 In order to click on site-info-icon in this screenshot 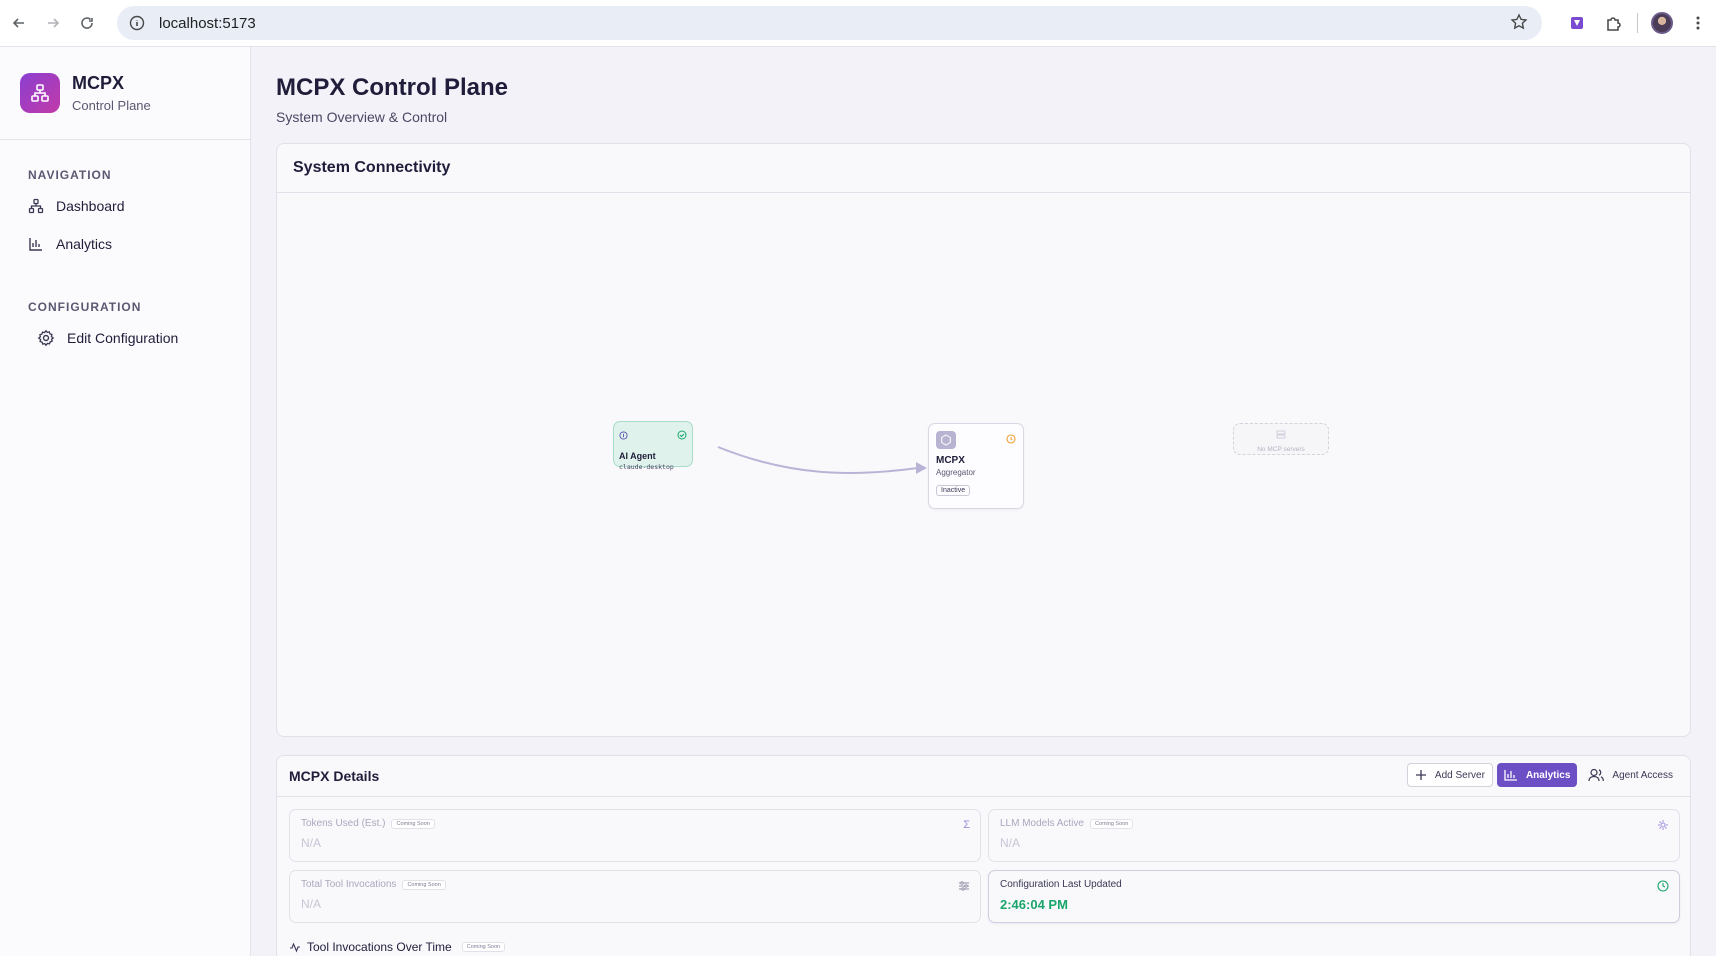, I will do `click(137, 23)`.